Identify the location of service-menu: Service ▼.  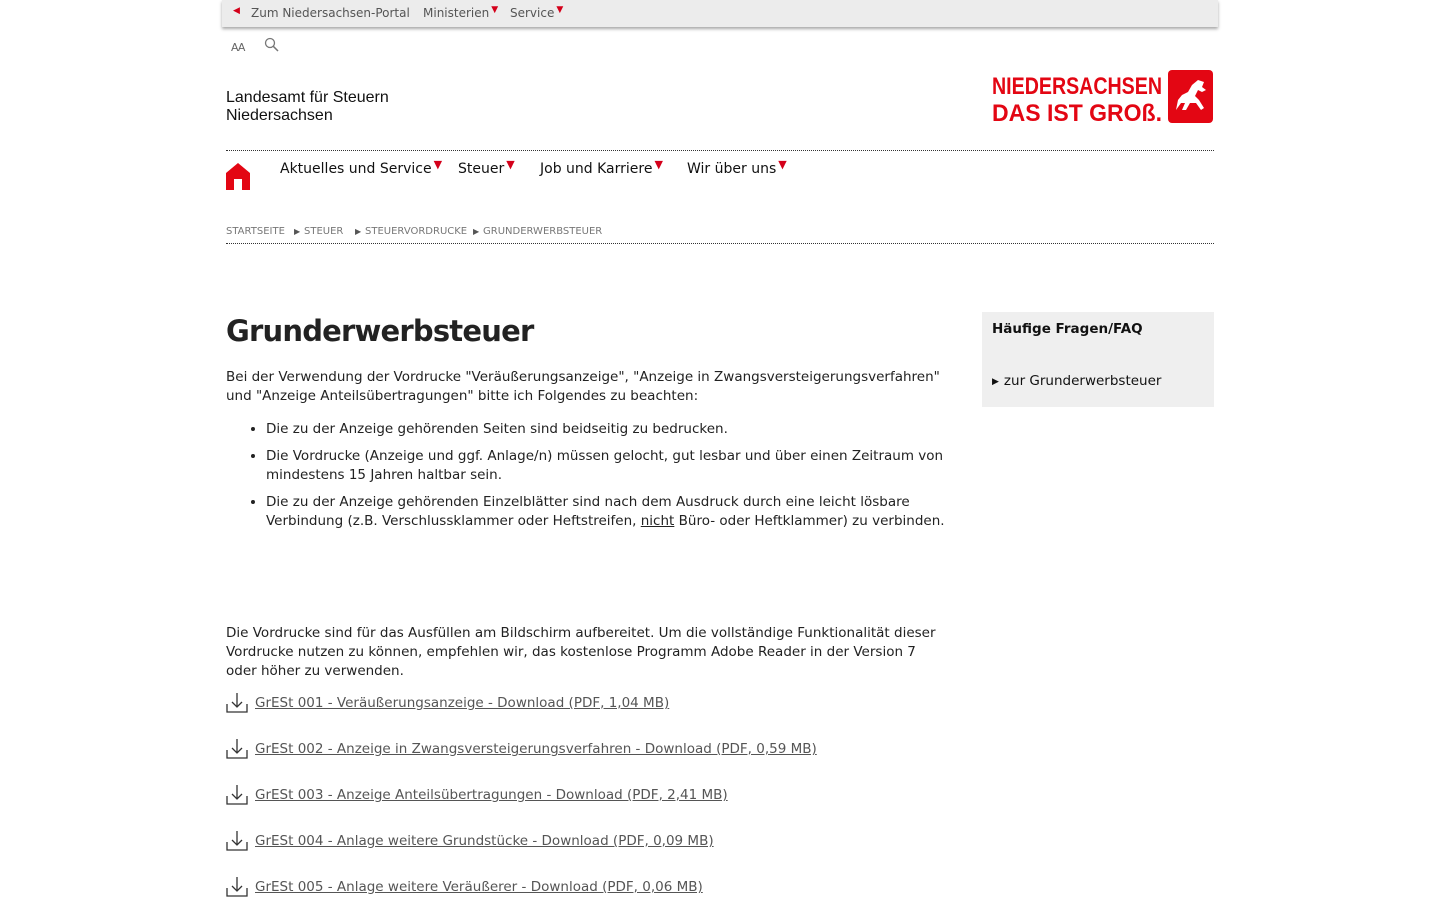
(537, 12).